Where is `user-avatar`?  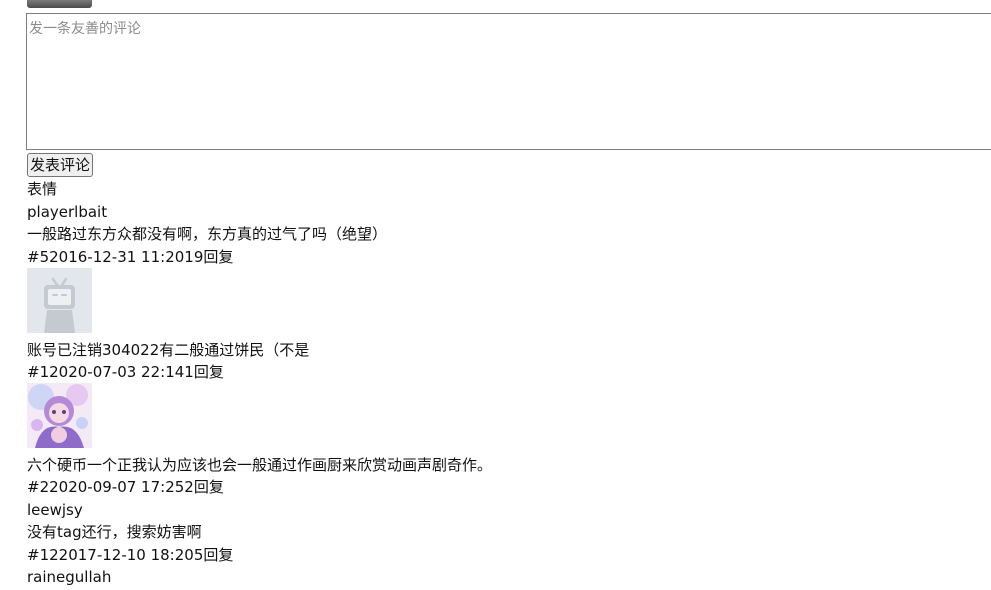
user-avatar is located at coordinates (59, 4).